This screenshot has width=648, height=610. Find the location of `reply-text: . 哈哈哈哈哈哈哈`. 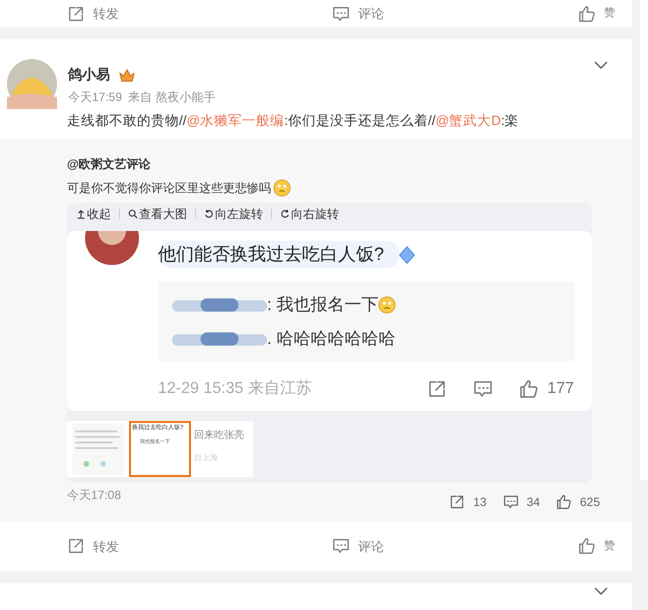

reply-text: . 哈哈哈哈哈哈哈 is located at coordinates (331, 339).